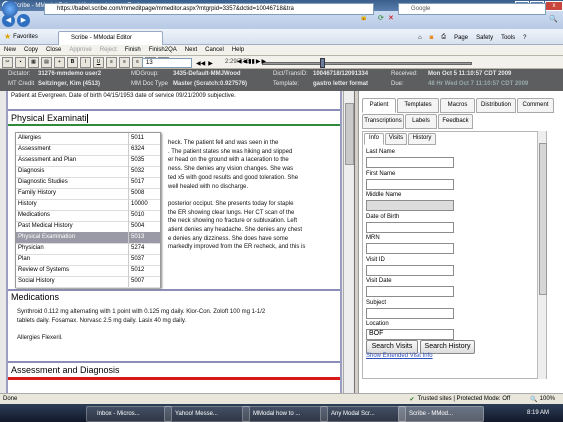  What do you see at coordinates (69, 84) in the screenshot?
I see `credit-value: Seitzinger, Kim (4513)` at bounding box center [69, 84].